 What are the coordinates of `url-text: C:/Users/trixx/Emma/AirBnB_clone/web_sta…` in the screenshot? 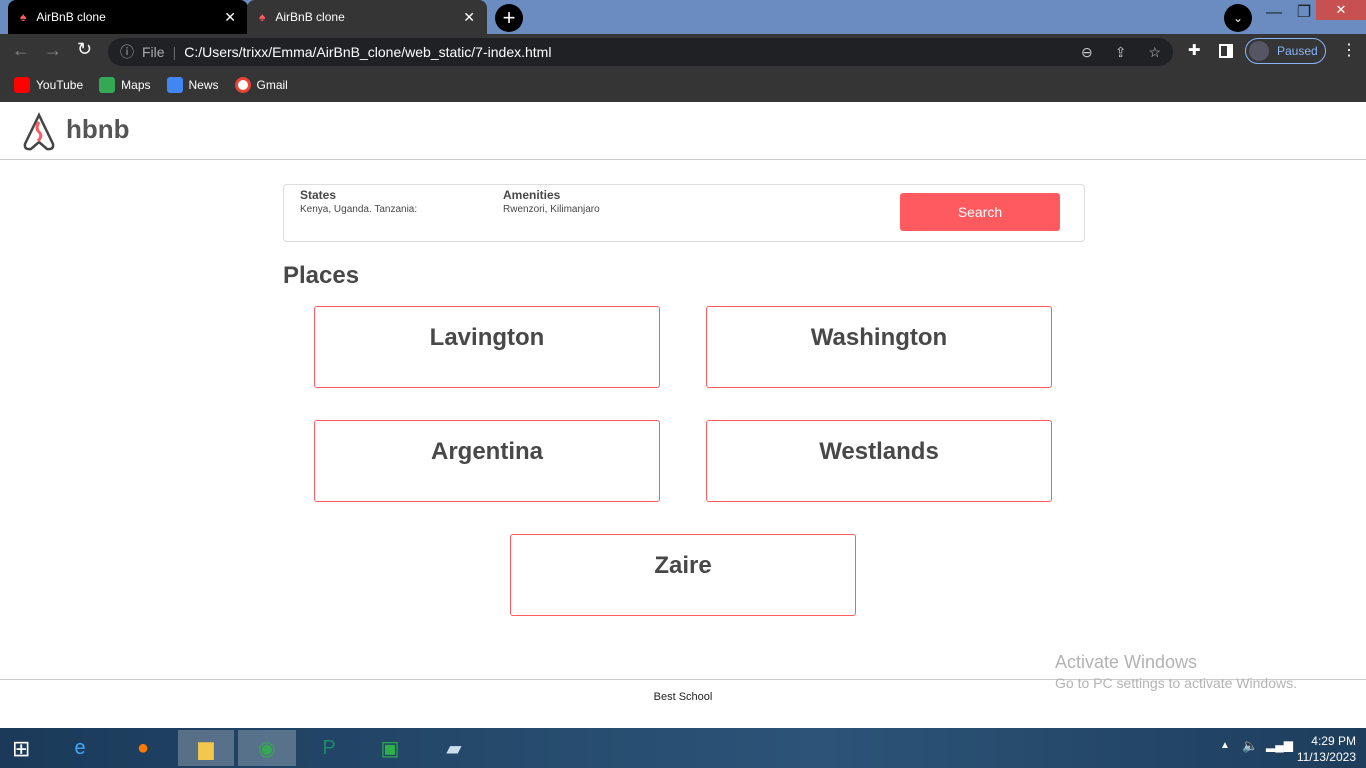 It's located at (367, 52).